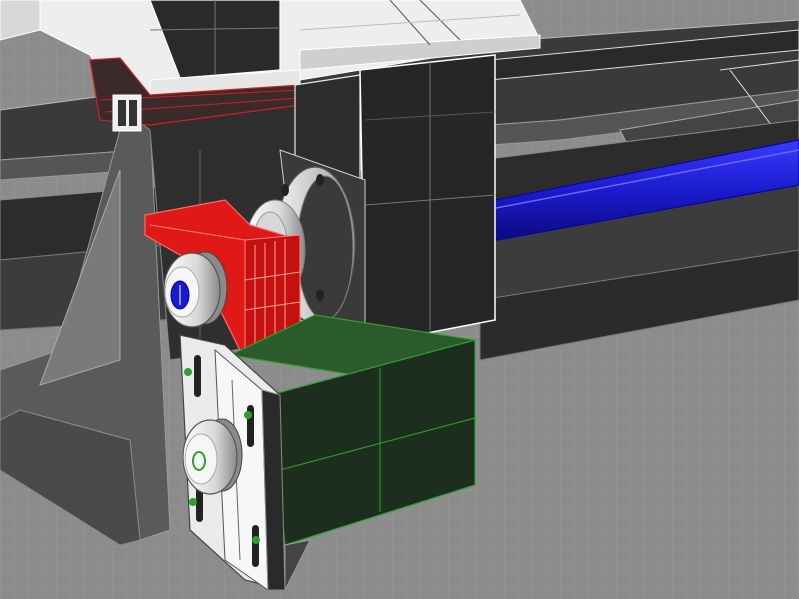 The image size is (799, 599). Describe the element at coordinates (212, 456) in the screenshot. I see `idler-pulley-lower` at that location.